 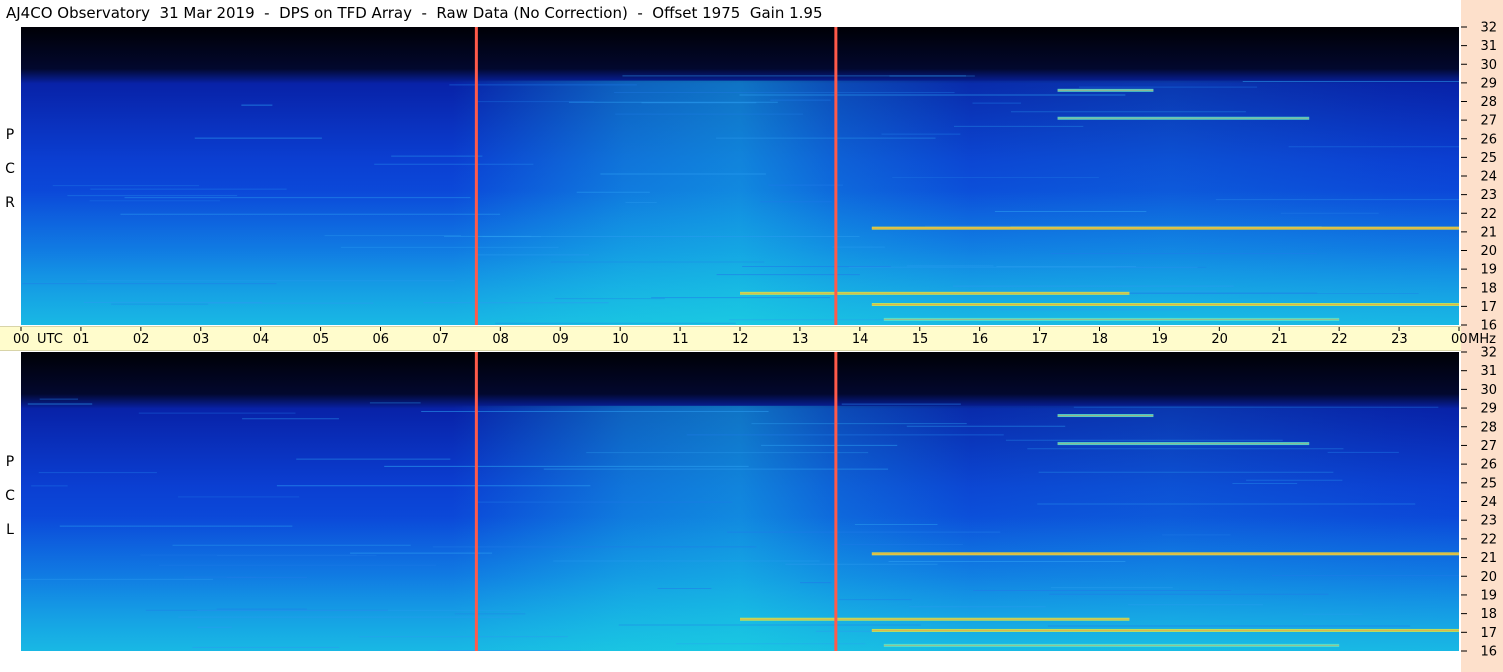 I want to click on x-tick-label: 15, so click(x=920, y=339).